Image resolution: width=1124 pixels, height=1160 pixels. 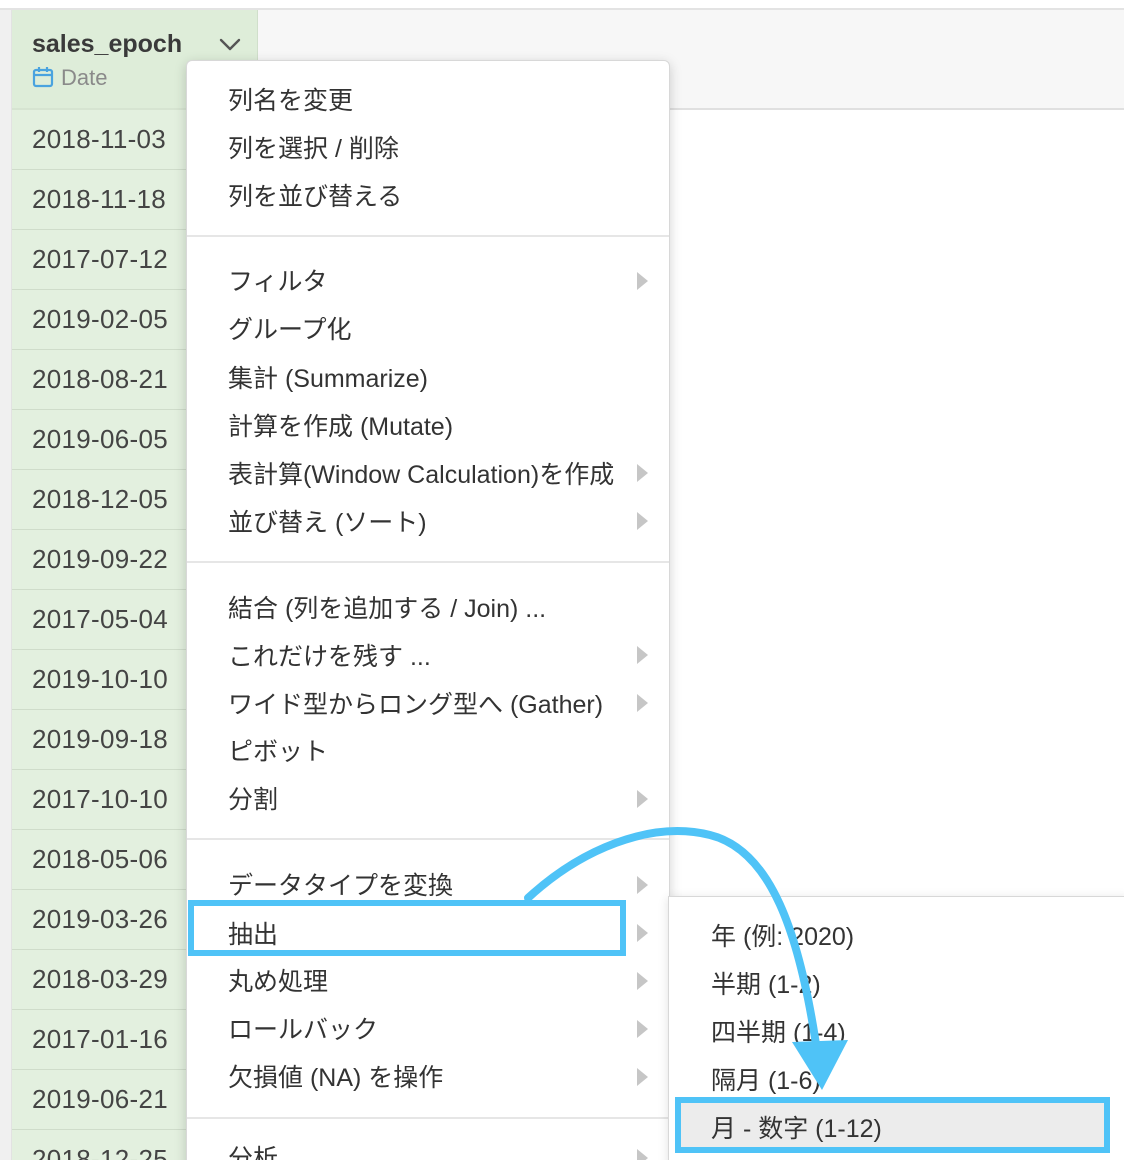 What do you see at coordinates (84, 77) in the screenshot?
I see `column-type-label: Date` at bounding box center [84, 77].